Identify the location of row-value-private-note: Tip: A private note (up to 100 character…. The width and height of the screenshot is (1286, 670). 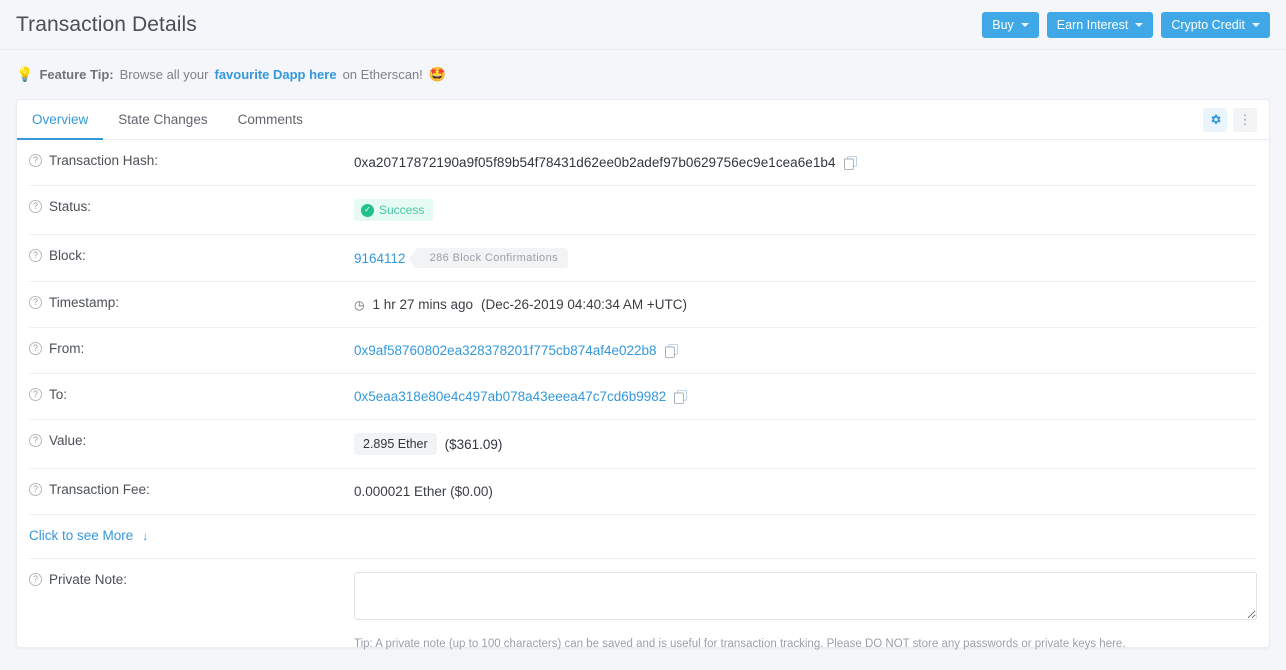
(805, 611).